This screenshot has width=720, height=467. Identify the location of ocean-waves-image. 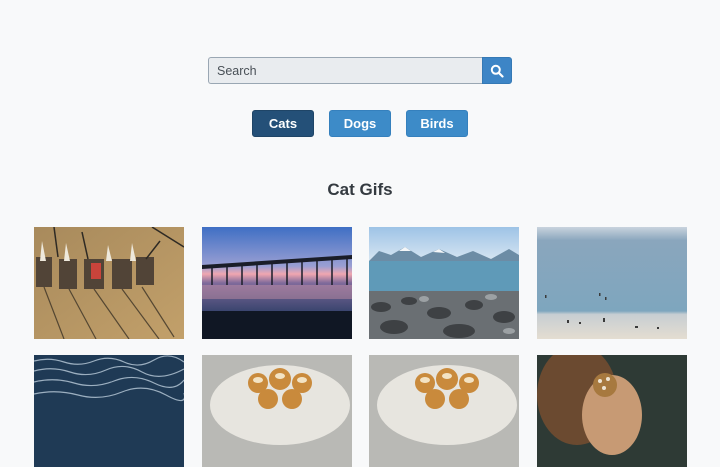
(109, 411).